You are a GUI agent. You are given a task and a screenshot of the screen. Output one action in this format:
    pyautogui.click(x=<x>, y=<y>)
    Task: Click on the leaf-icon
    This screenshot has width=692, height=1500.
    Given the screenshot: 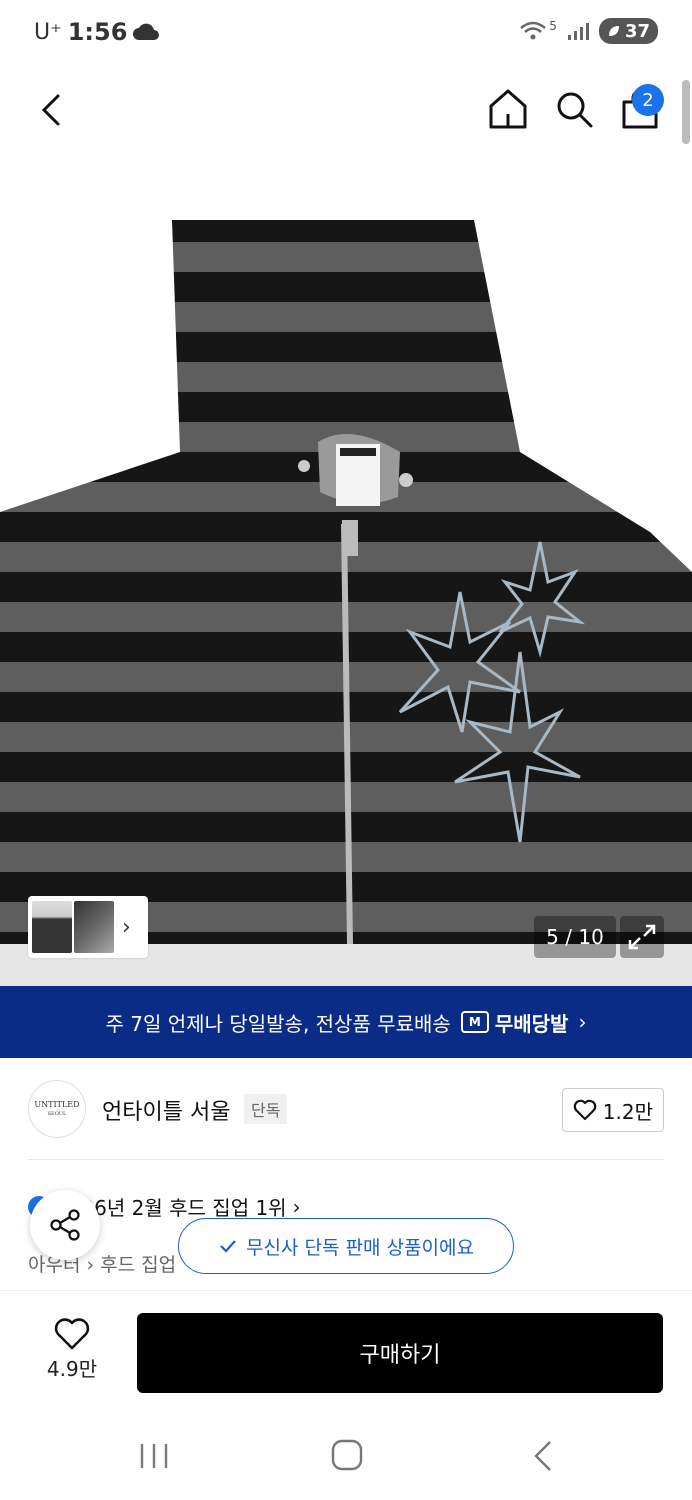 What is the action you would take?
    pyautogui.click(x=613, y=31)
    